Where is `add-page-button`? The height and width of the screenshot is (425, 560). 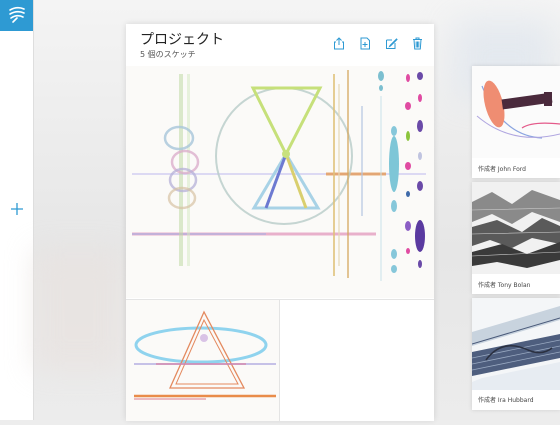
add-page-button is located at coordinates (365, 43).